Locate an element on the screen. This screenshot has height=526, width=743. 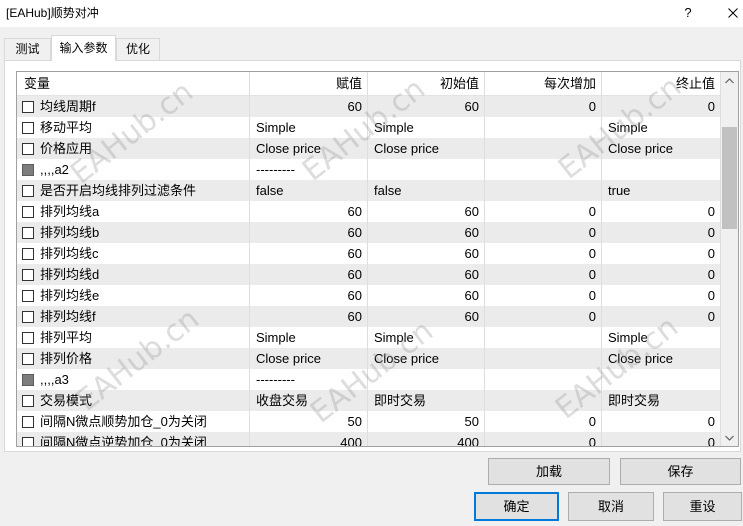
table-row: 交易模式 收盘交易 即时交易 即时交易 is located at coordinates (369, 400).